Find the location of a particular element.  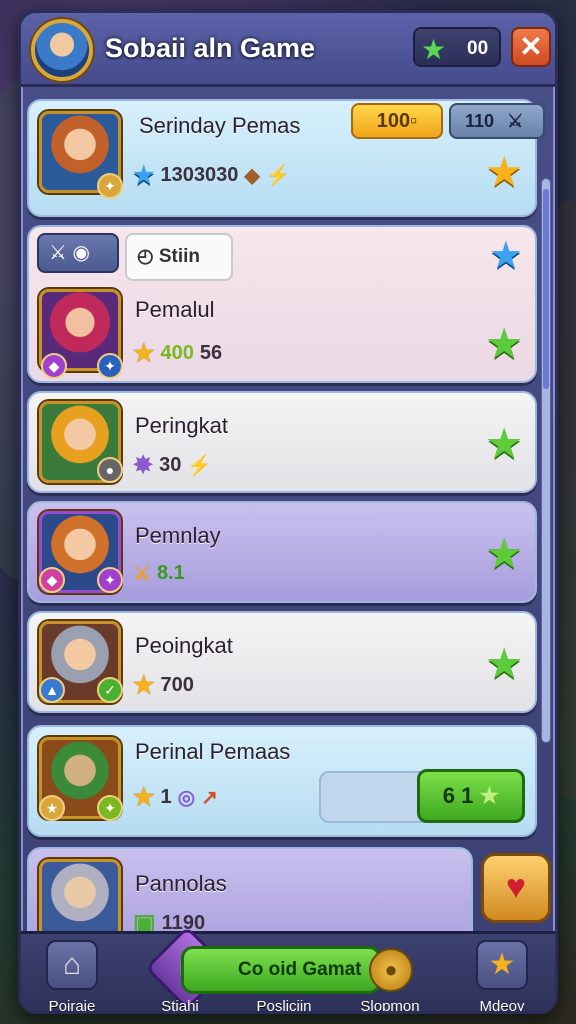

player-name: Pemnlay is located at coordinates (178, 535).